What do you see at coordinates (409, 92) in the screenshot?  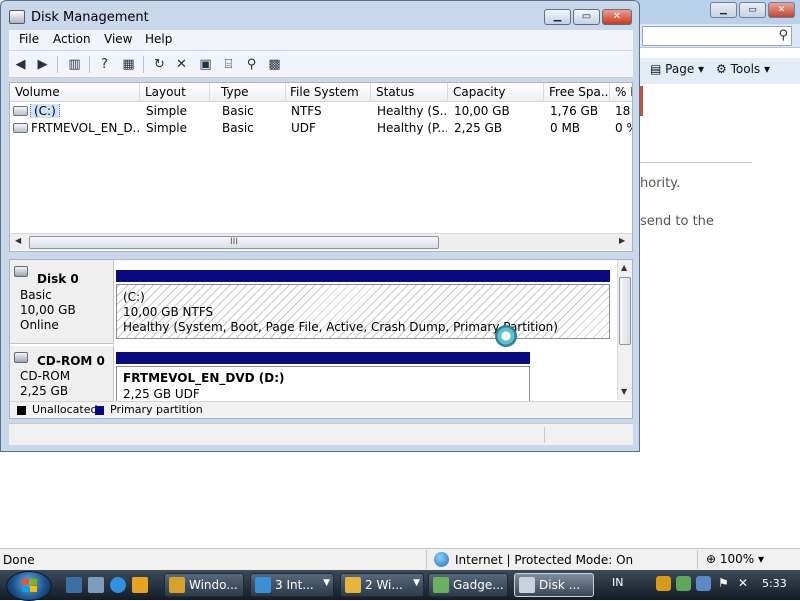 I see `column-status: Status` at bounding box center [409, 92].